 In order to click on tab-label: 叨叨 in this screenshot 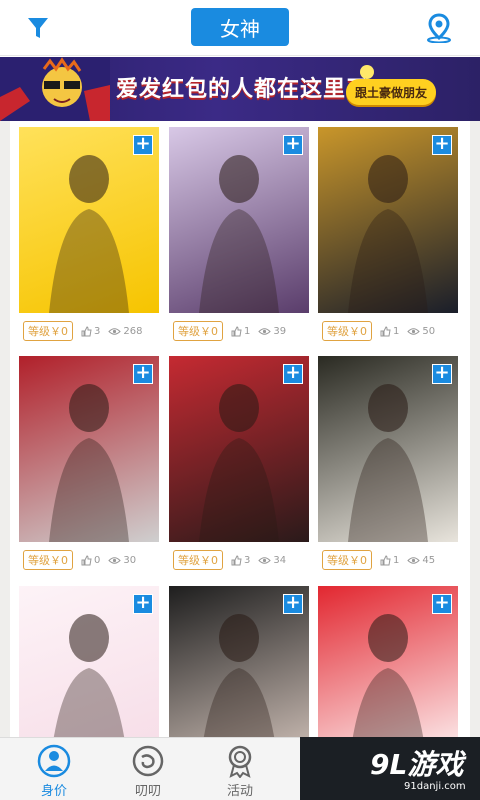, I will do `click(147, 791)`.